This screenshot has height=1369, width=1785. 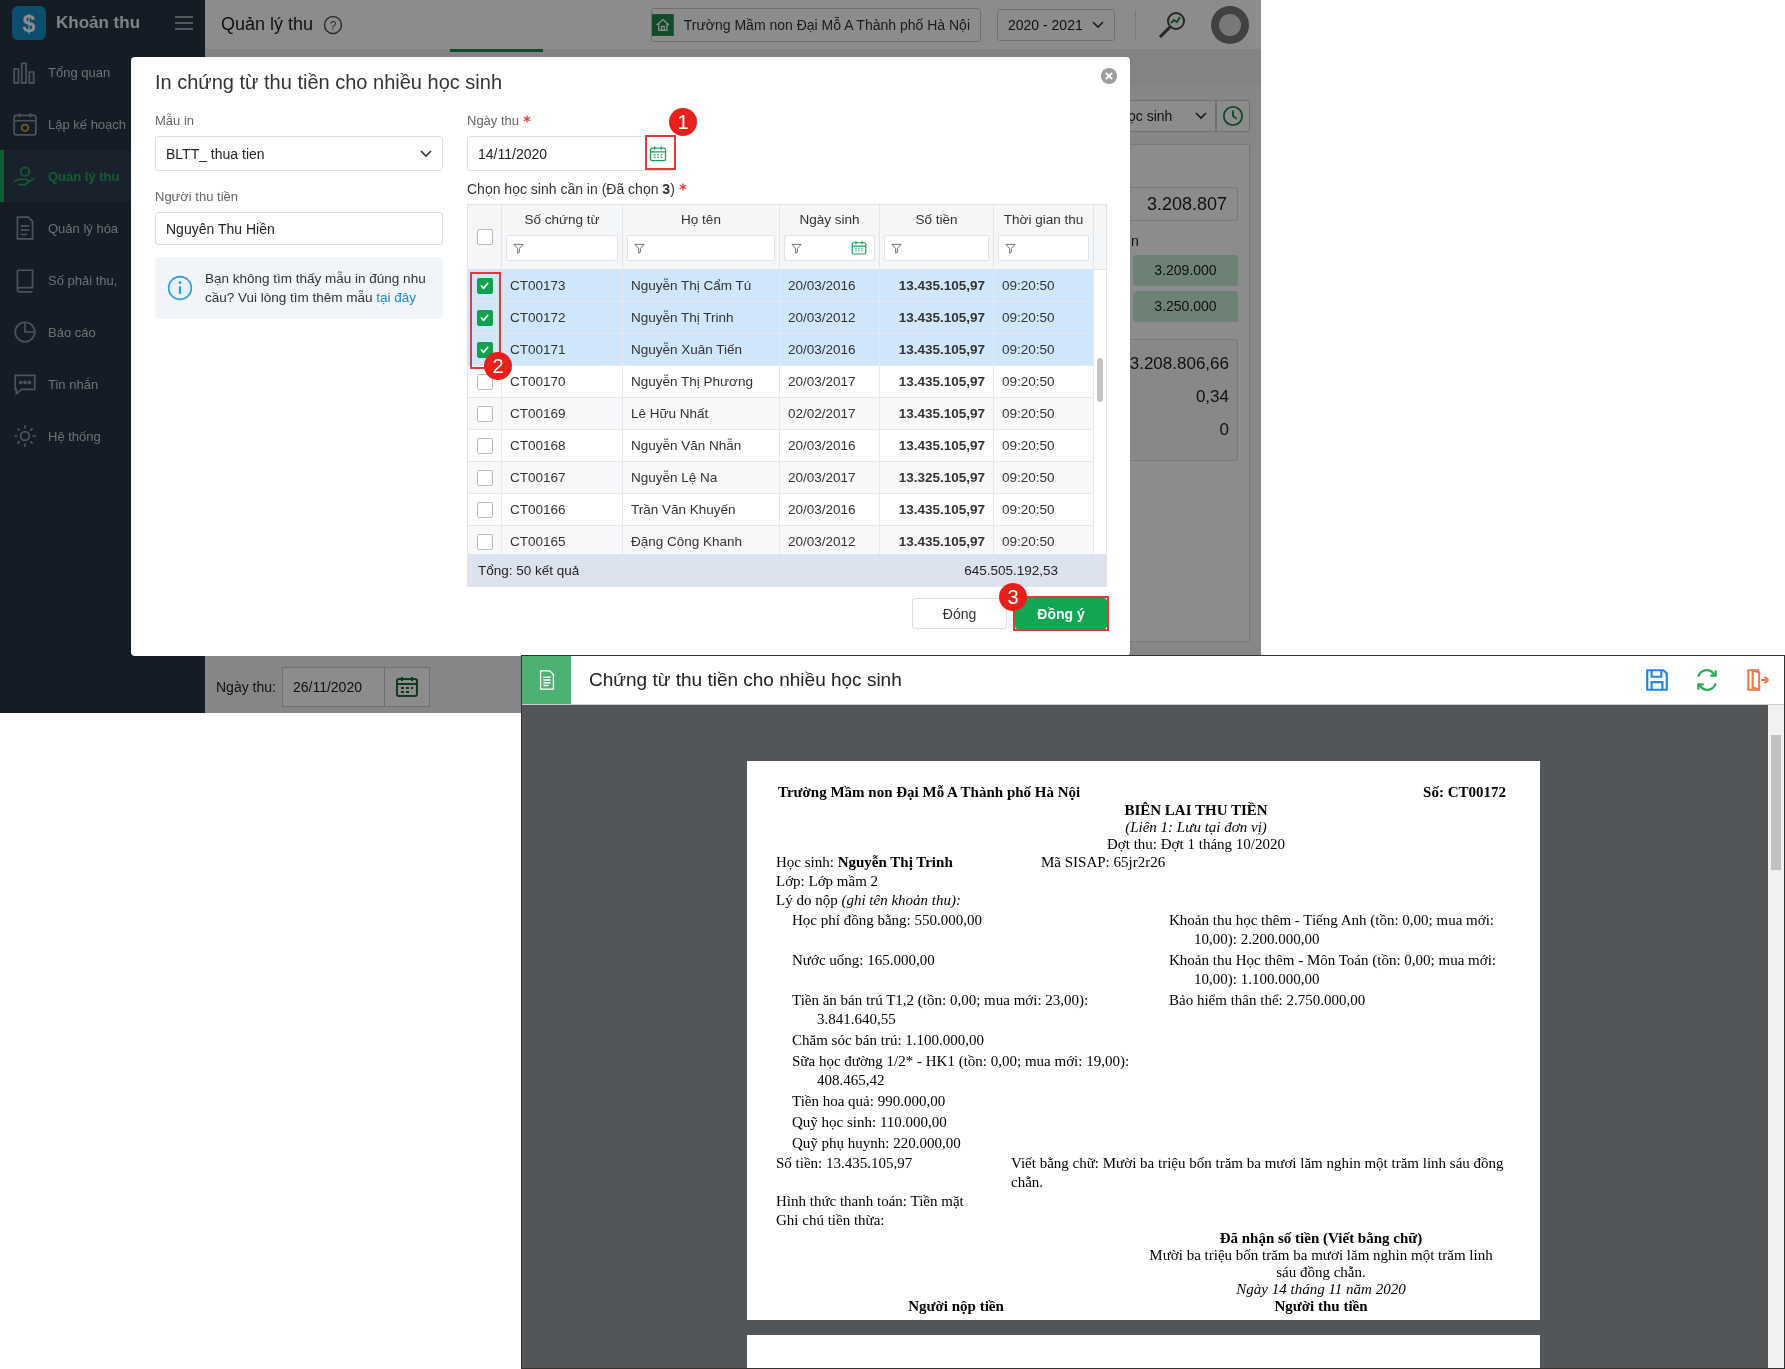 I want to click on sidebar-item: Báo cáo, so click(x=102, y=332).